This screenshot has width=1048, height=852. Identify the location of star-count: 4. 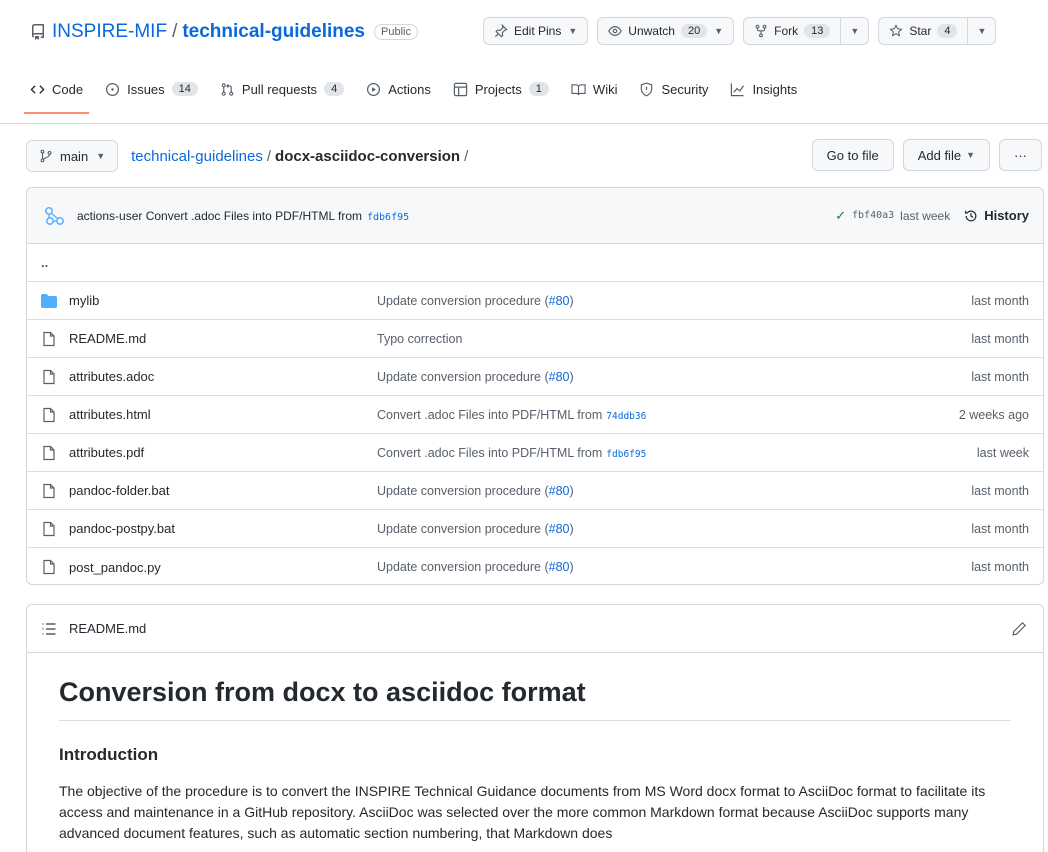
(947, 31).